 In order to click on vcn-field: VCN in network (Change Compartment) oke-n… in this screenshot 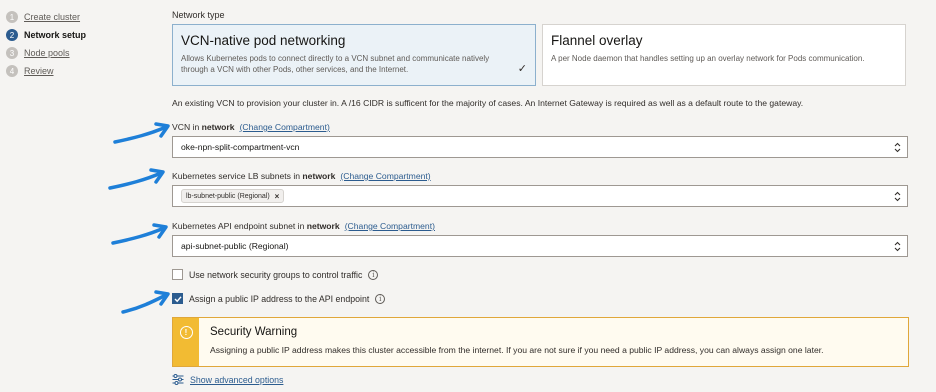, I will do `click(542, 140)`.